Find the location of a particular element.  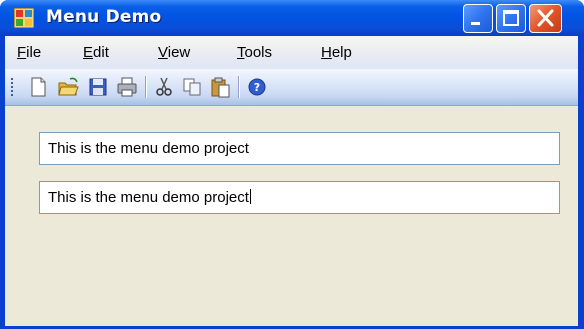

toolbar: ? is located at coordinates (291, 87).